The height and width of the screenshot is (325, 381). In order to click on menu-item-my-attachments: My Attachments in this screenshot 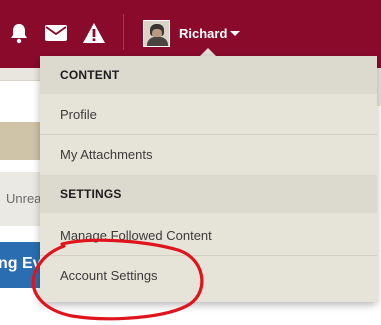, I will do `click(208, 154)`.